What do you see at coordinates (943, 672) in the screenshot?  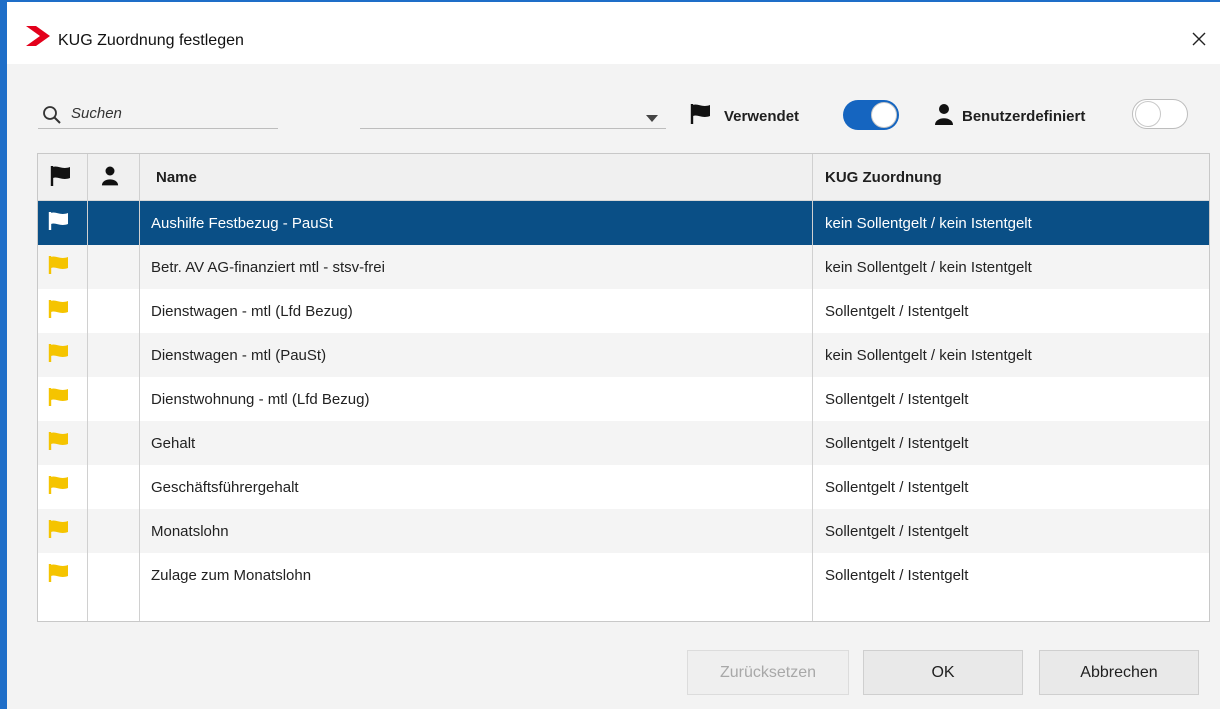 I see `ok-button: OK` at bounding box center [943, 672].